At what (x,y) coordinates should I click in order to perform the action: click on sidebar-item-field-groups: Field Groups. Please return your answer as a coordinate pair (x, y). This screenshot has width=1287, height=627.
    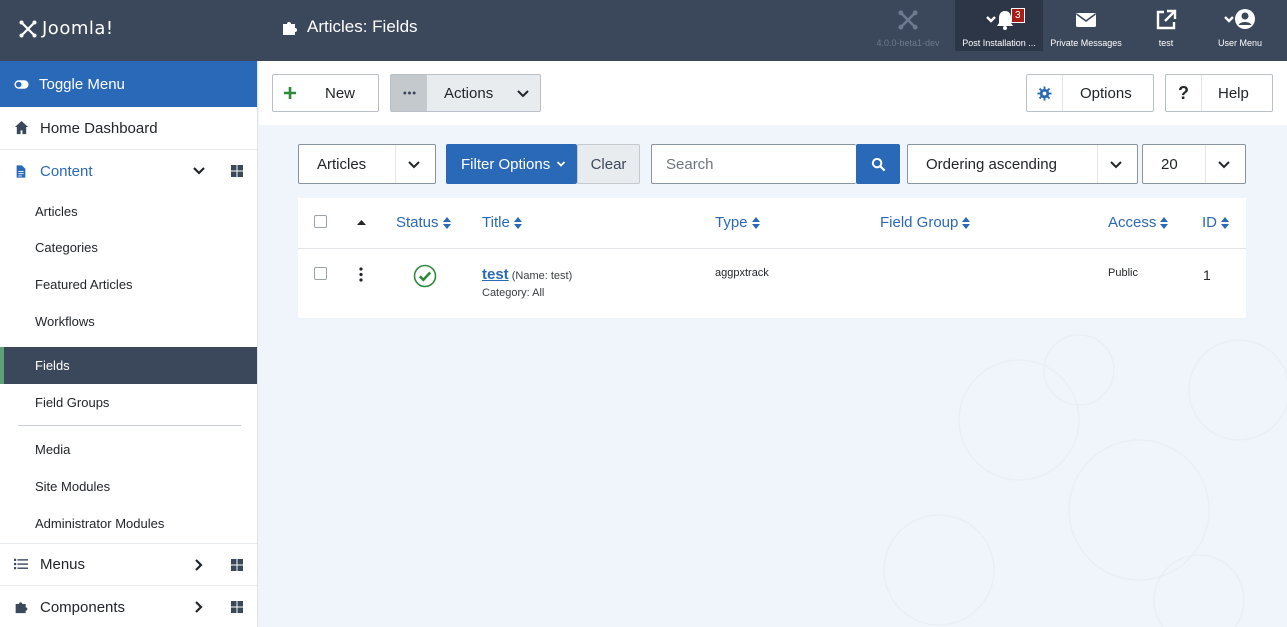
    Looking at the image, I should click on (128, 402).